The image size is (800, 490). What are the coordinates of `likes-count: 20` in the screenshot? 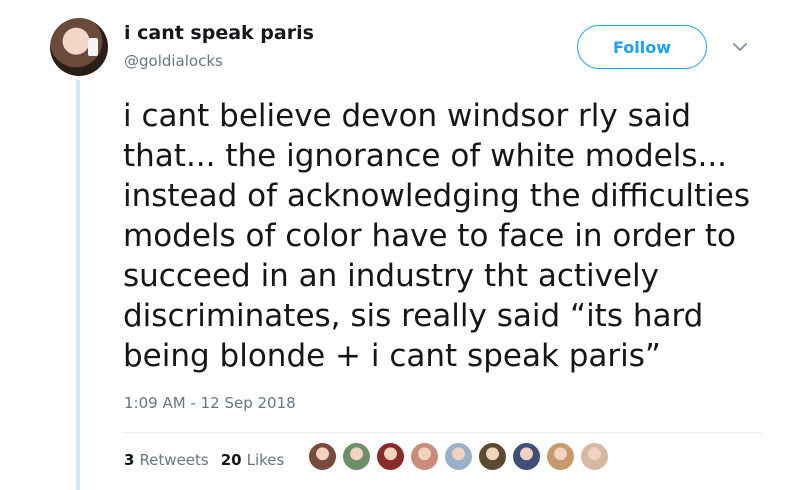 It's located at (231, 460).